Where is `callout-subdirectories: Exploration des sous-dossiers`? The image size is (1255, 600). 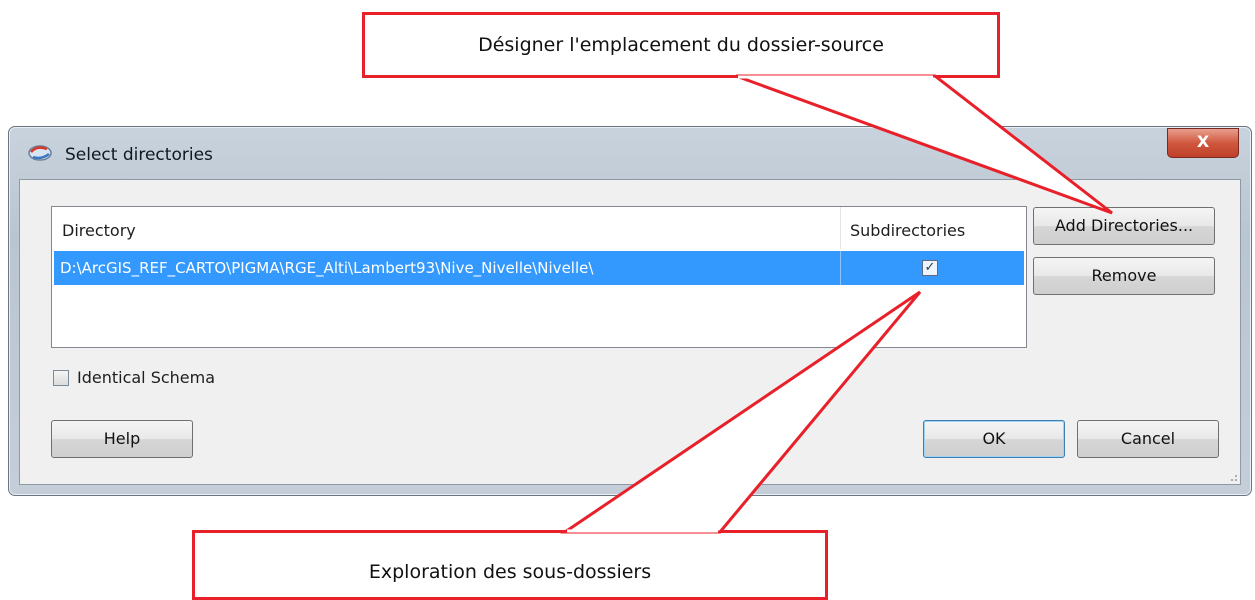
callout-subdirectories: Exploration des sous-dossiers is located at coordinates (510, 565).